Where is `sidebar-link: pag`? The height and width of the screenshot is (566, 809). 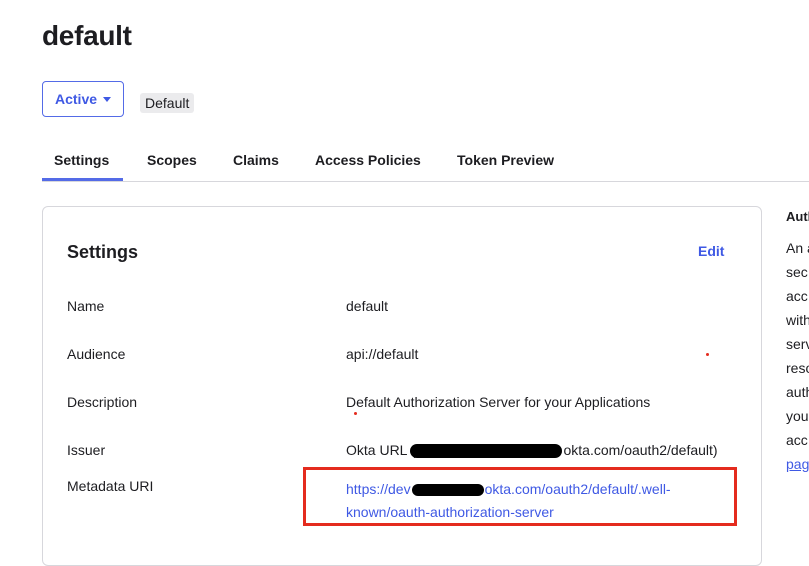 sidebar-link: pag is located at coordinates (797, 464).